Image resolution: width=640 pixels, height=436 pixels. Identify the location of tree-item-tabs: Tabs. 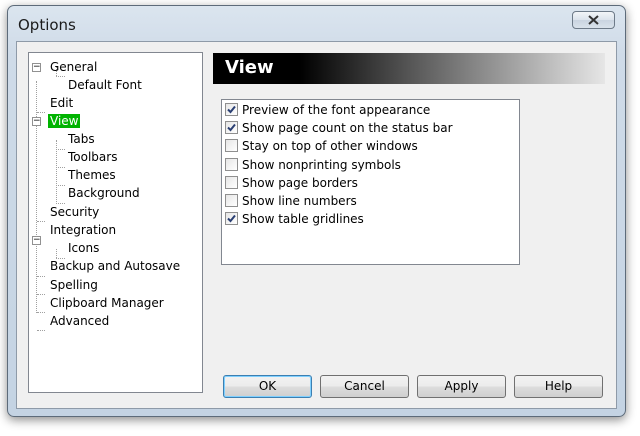
(81, 139).